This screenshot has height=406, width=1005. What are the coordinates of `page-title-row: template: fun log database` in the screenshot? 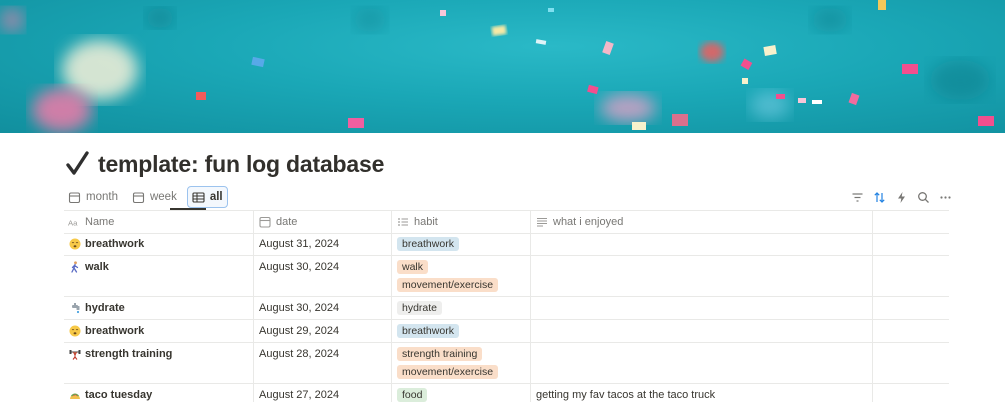 It's located at (225, 164).